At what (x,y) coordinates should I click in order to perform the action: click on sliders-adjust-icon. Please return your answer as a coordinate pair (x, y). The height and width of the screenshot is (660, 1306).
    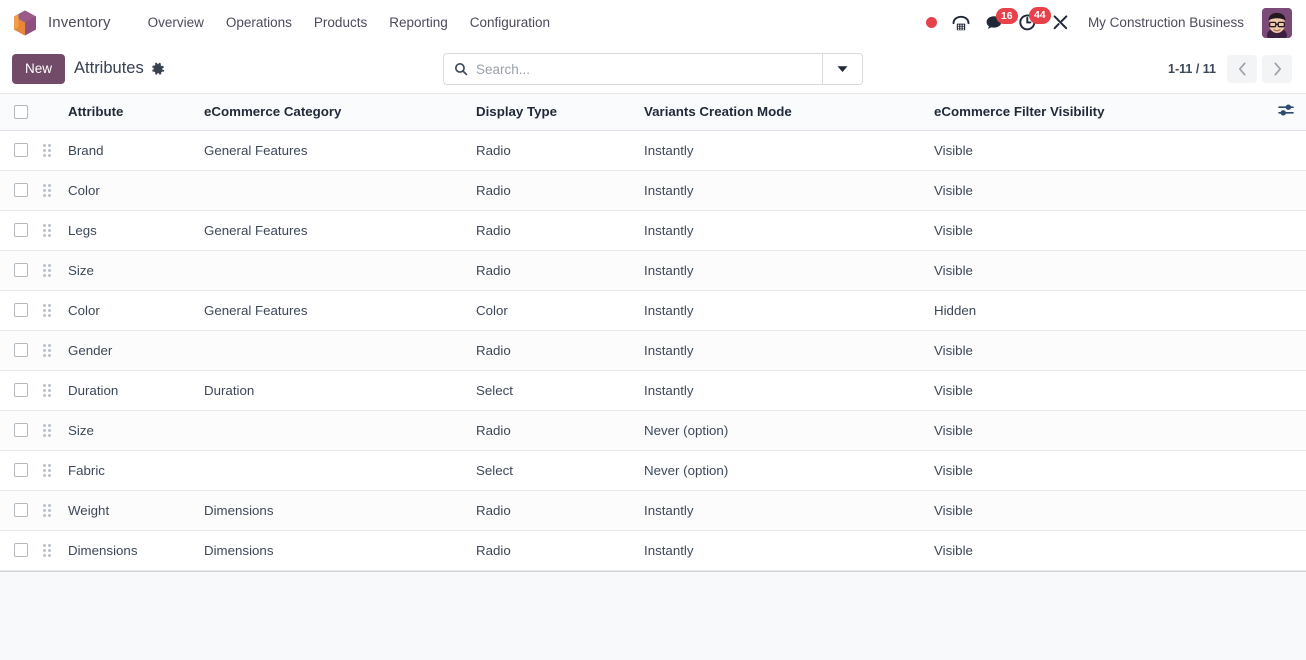
    Looking at the image, I should click on (1286, 110).